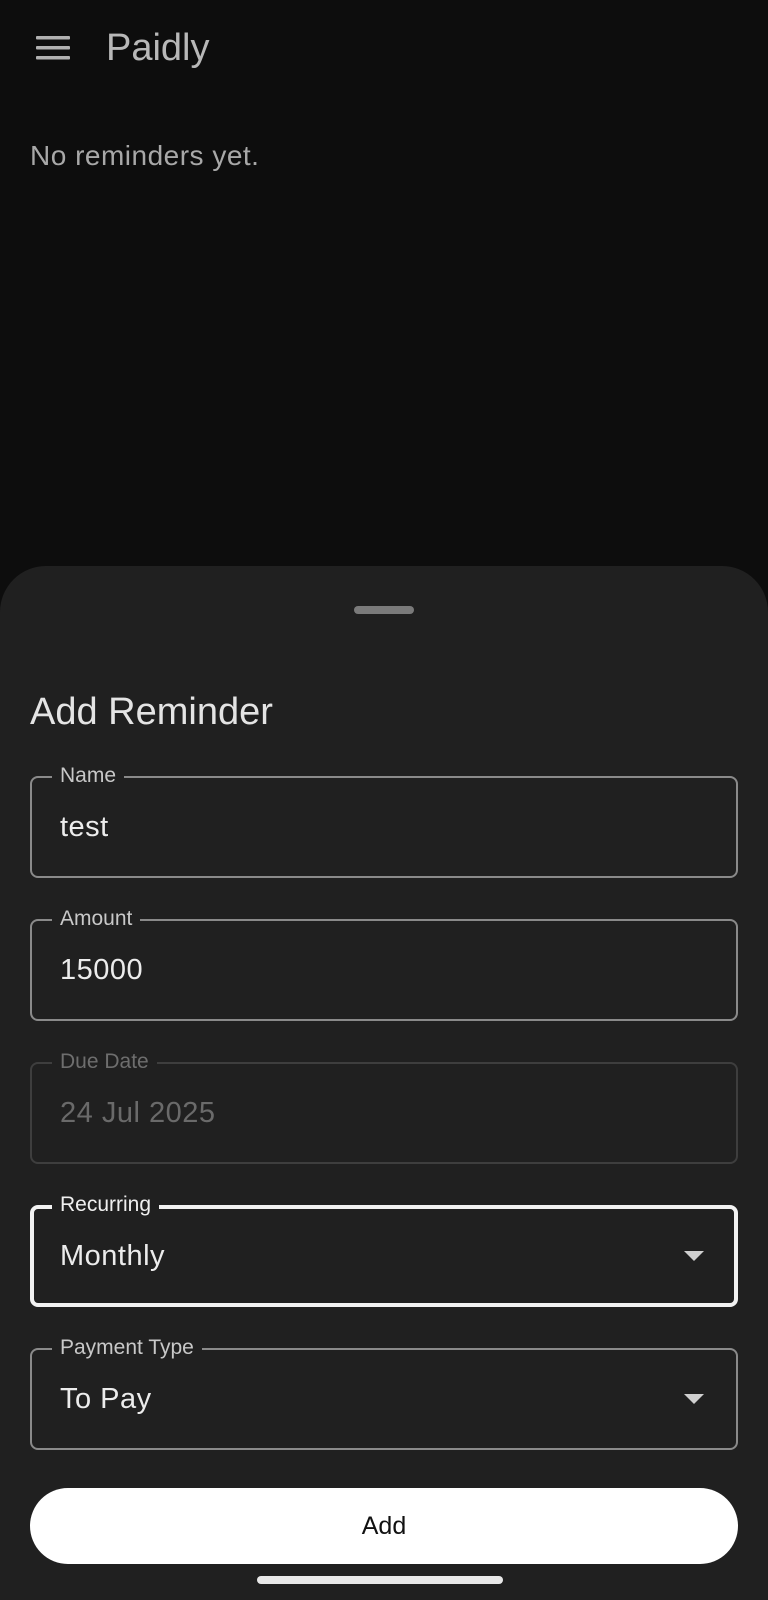 This screenshot has width=768, height=1600. What do you see at coordinates (127, 1348) in the screenshot?
I see `payment-type-dropdown-label: Payment Type` at bounding box center [127, 1348].